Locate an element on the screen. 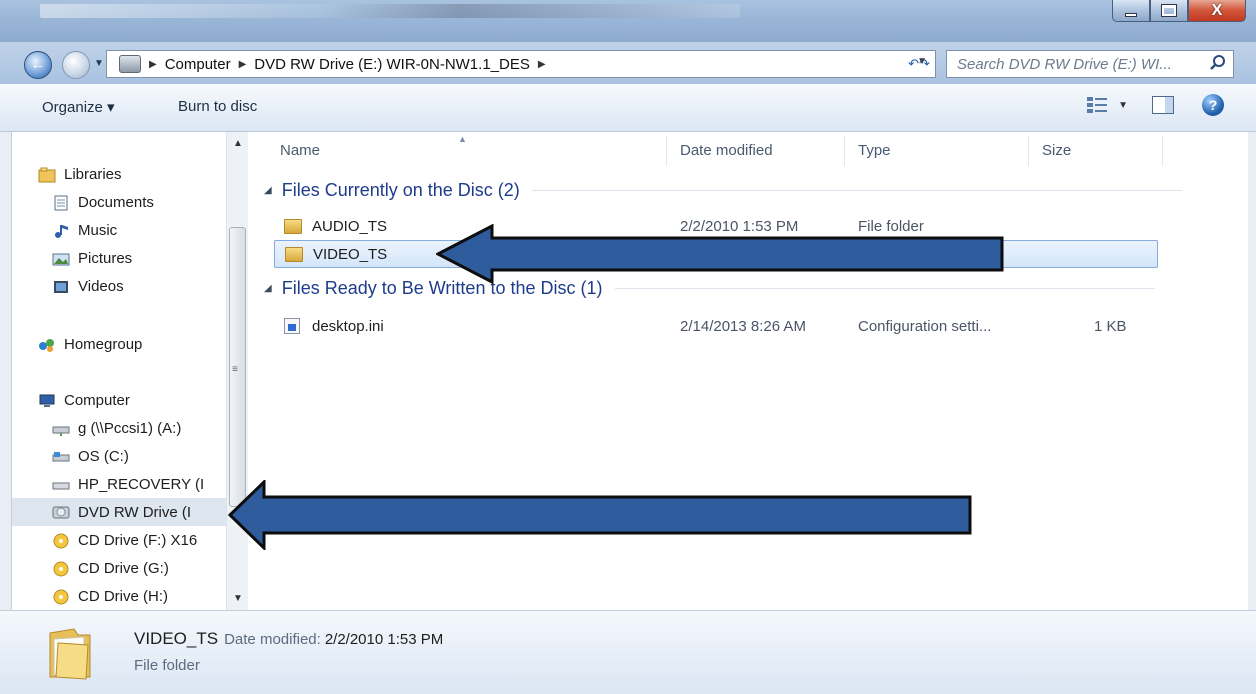  details-name: VIDEO_TS is located at coordinates (176, 638).